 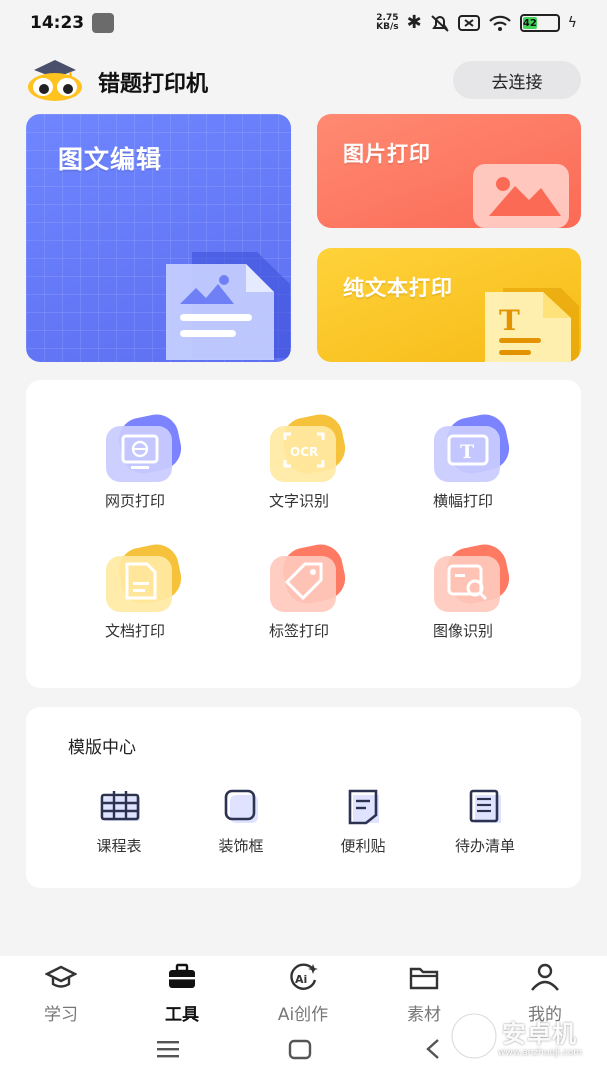 What do you see at coordinates (303, 80) in the screenshot?
I see `app-header: 错题打印机 去连接` at bounding box center [303, 80].